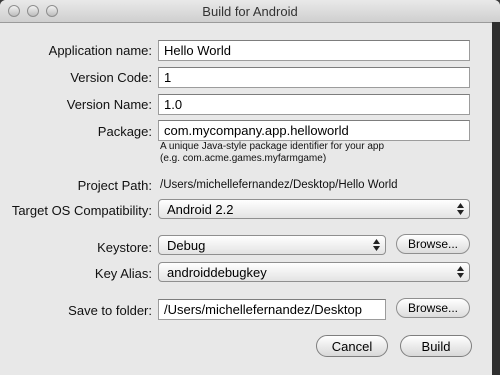  I want to click on package-field: com.mycompany.app.helloworld, so click(314, 130).